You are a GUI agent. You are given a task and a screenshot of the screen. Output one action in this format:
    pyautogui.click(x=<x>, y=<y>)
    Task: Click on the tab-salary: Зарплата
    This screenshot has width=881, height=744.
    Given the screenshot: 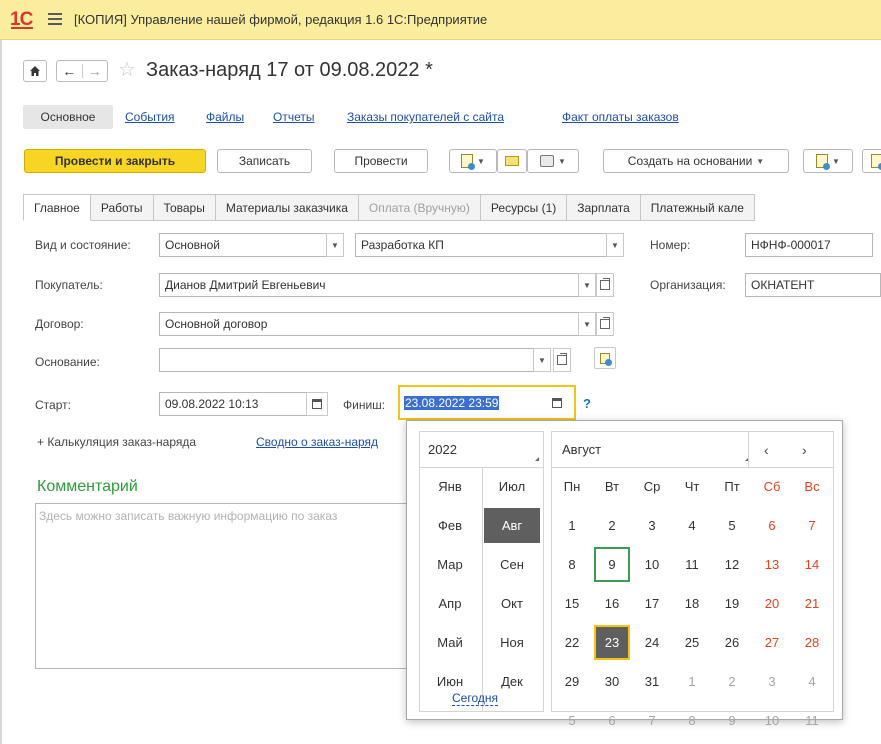 What is the action you would take?
    pyautogui.click(x=604, y=207)
    